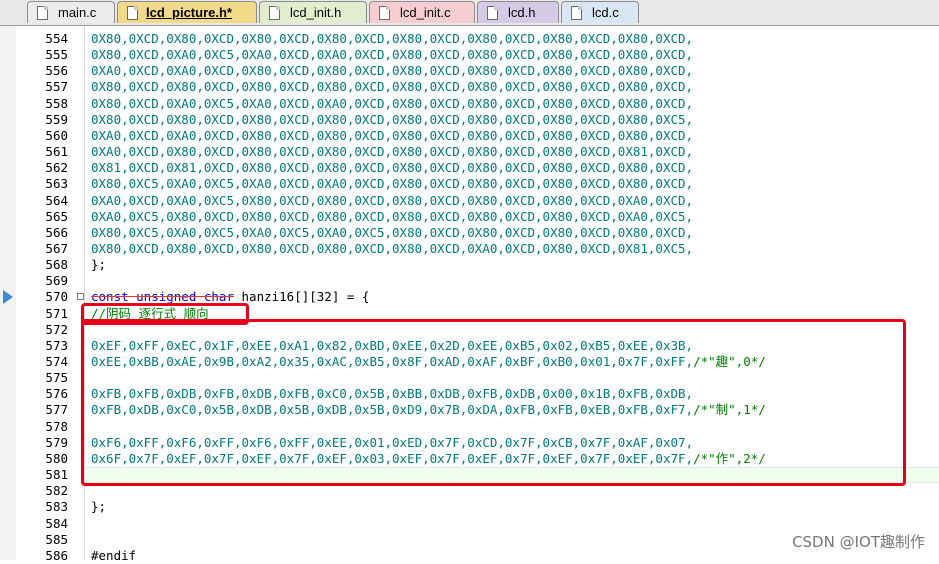  I want to click on tab-lcd-c: lcd.c, so click(600, 12).